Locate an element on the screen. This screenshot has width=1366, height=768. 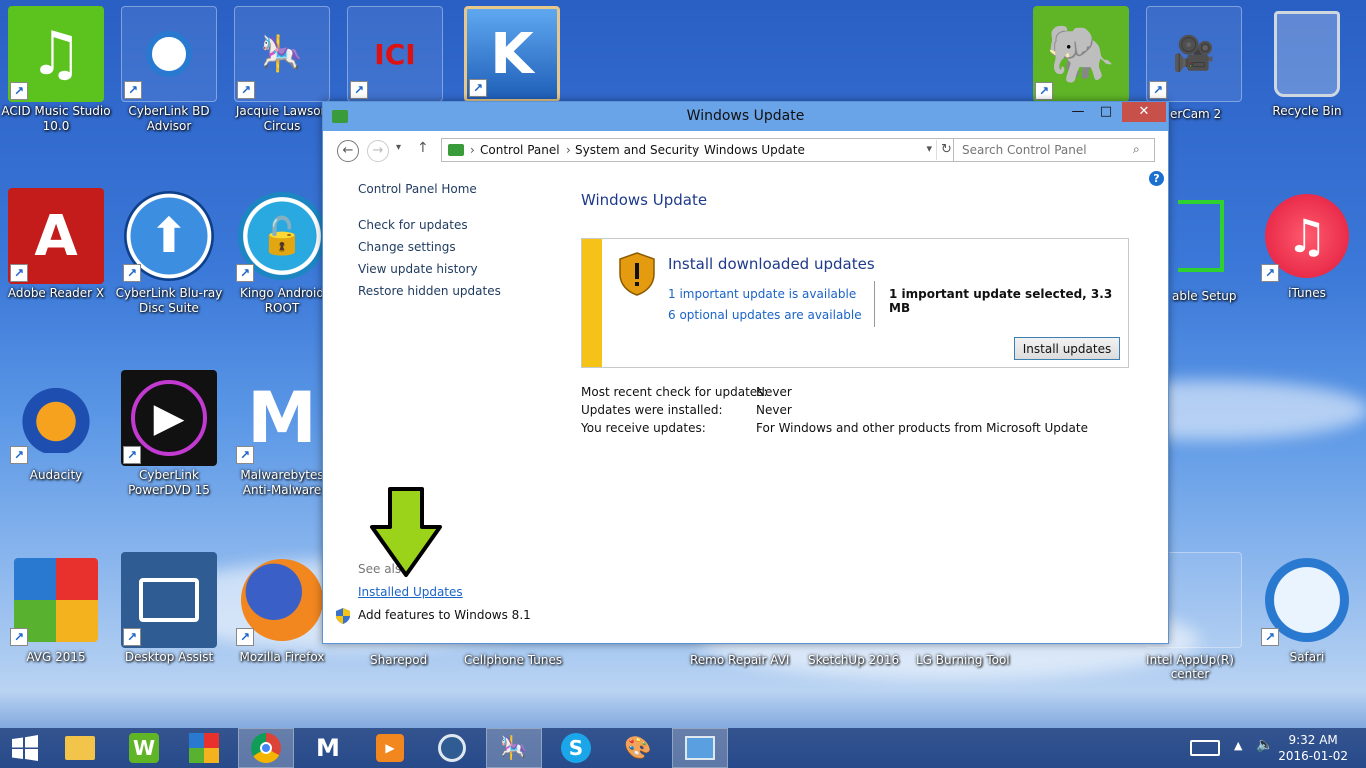
panel-heading: Install downloaded updates is located at coordinates (771, 264).